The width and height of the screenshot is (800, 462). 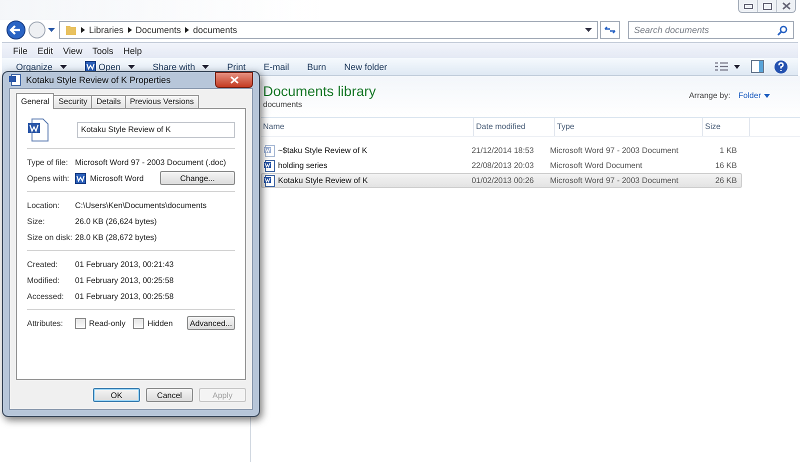 I want to click on library-subtitle: documents, so click(x=283, y=104).